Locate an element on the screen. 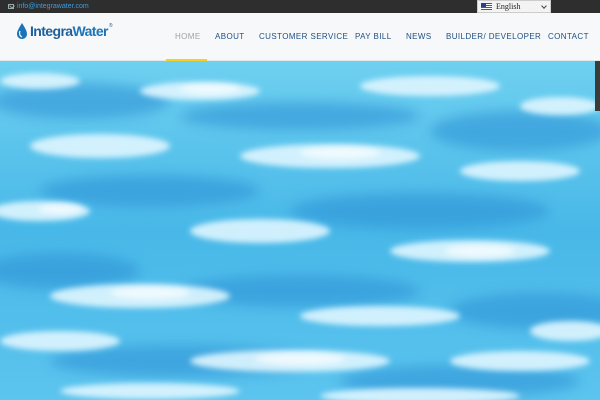 This screenshot has width=600, height=400. email-link: info@integrawater.com is located at coordinates (48, 6).